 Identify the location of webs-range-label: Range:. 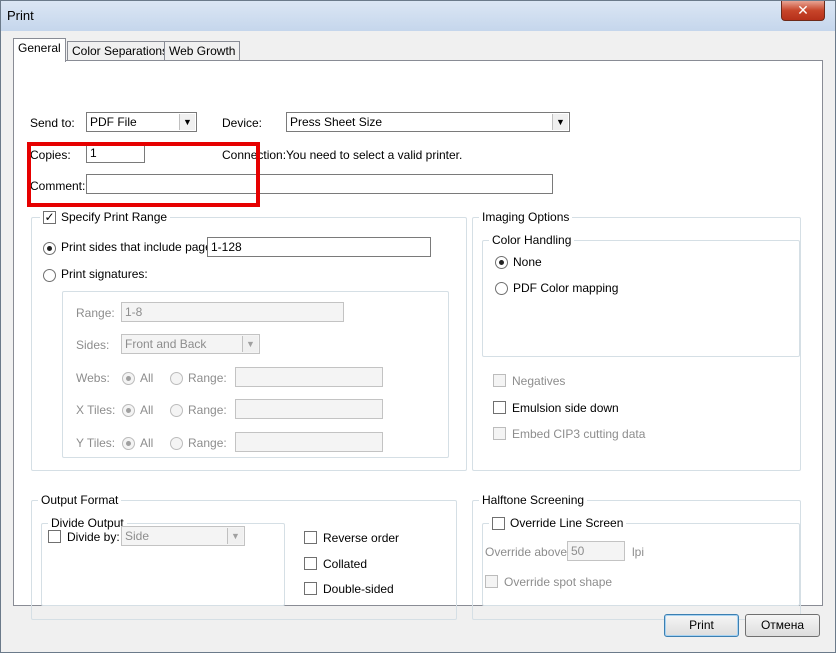
(207, 378).